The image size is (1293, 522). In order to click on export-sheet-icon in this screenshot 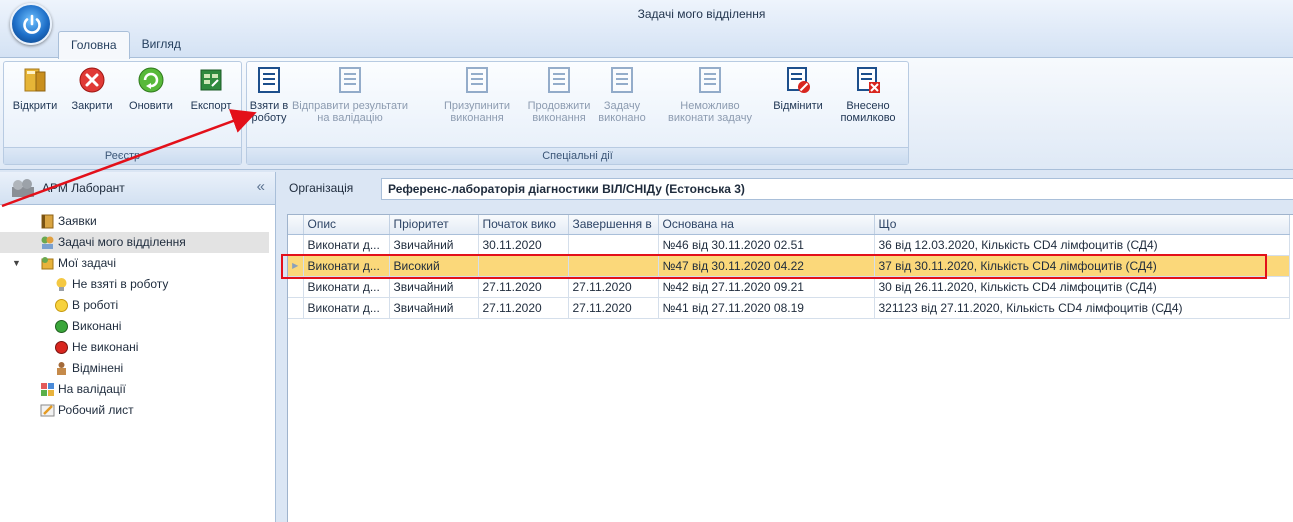, I will do `click(211, 80)`.